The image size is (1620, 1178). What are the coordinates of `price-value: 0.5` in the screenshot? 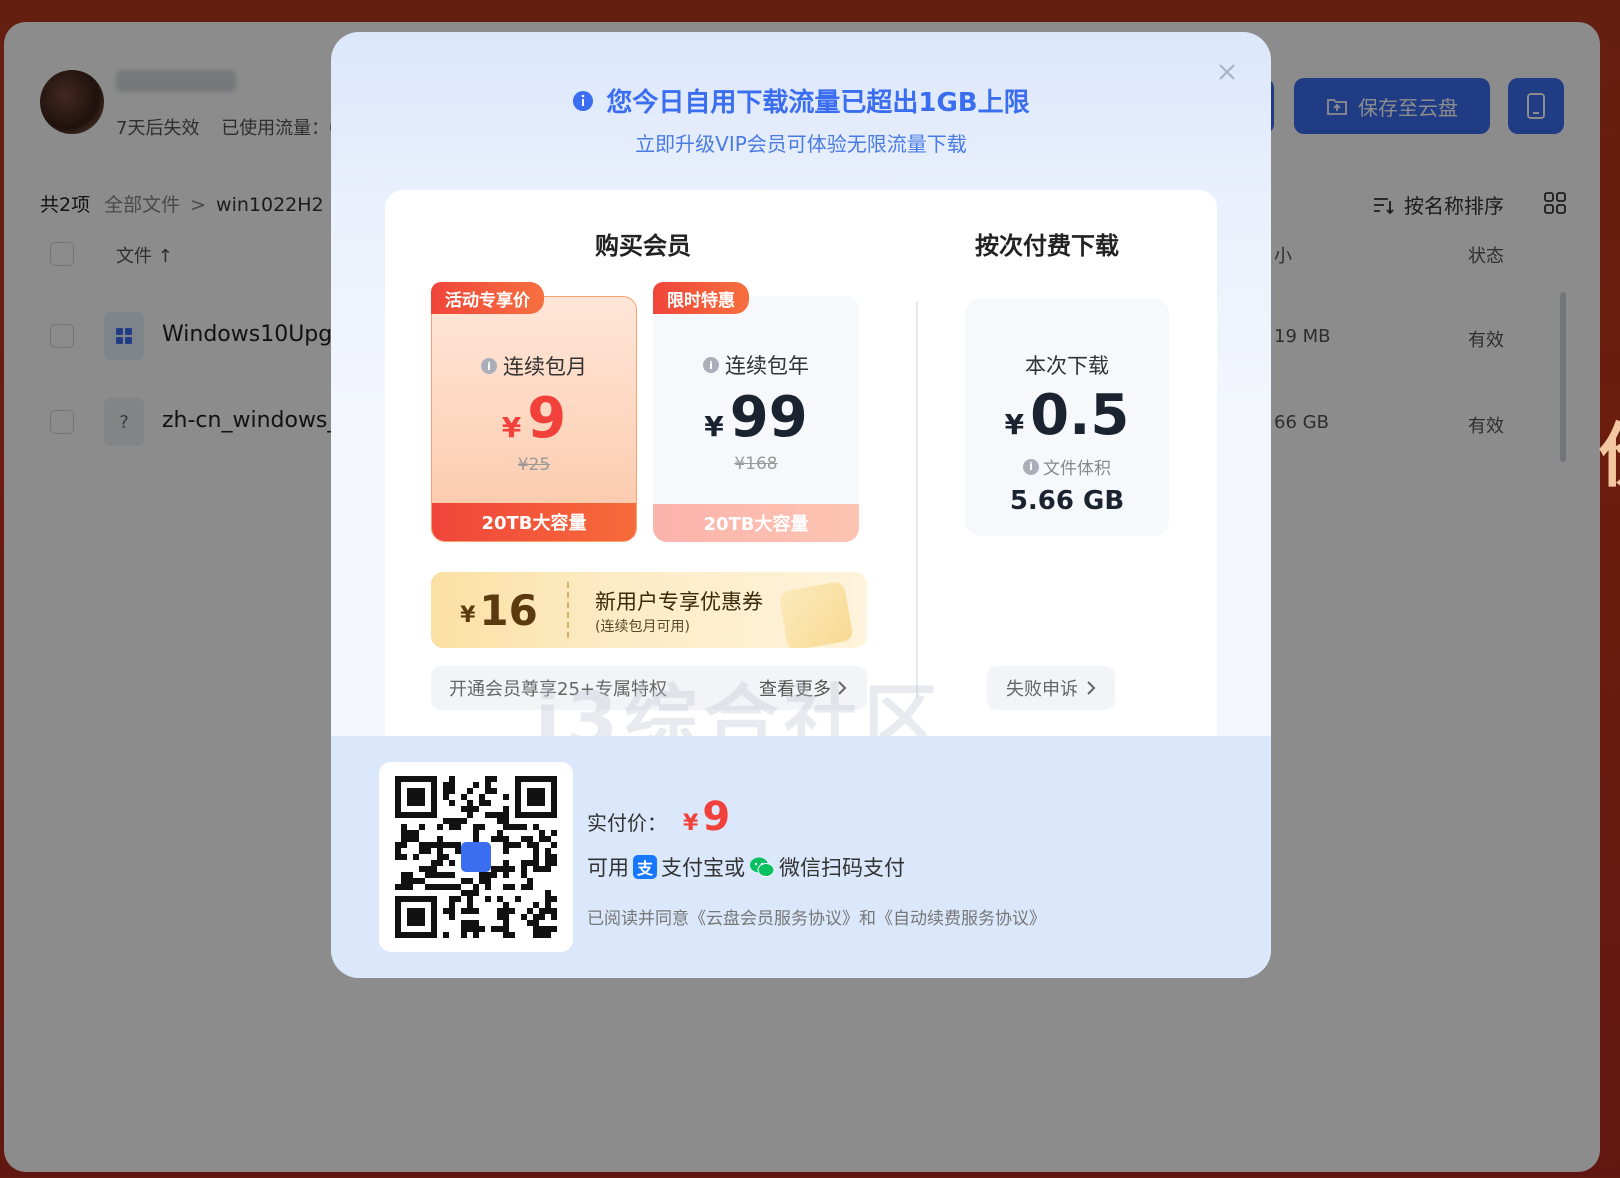 It's located at (1080, 415).